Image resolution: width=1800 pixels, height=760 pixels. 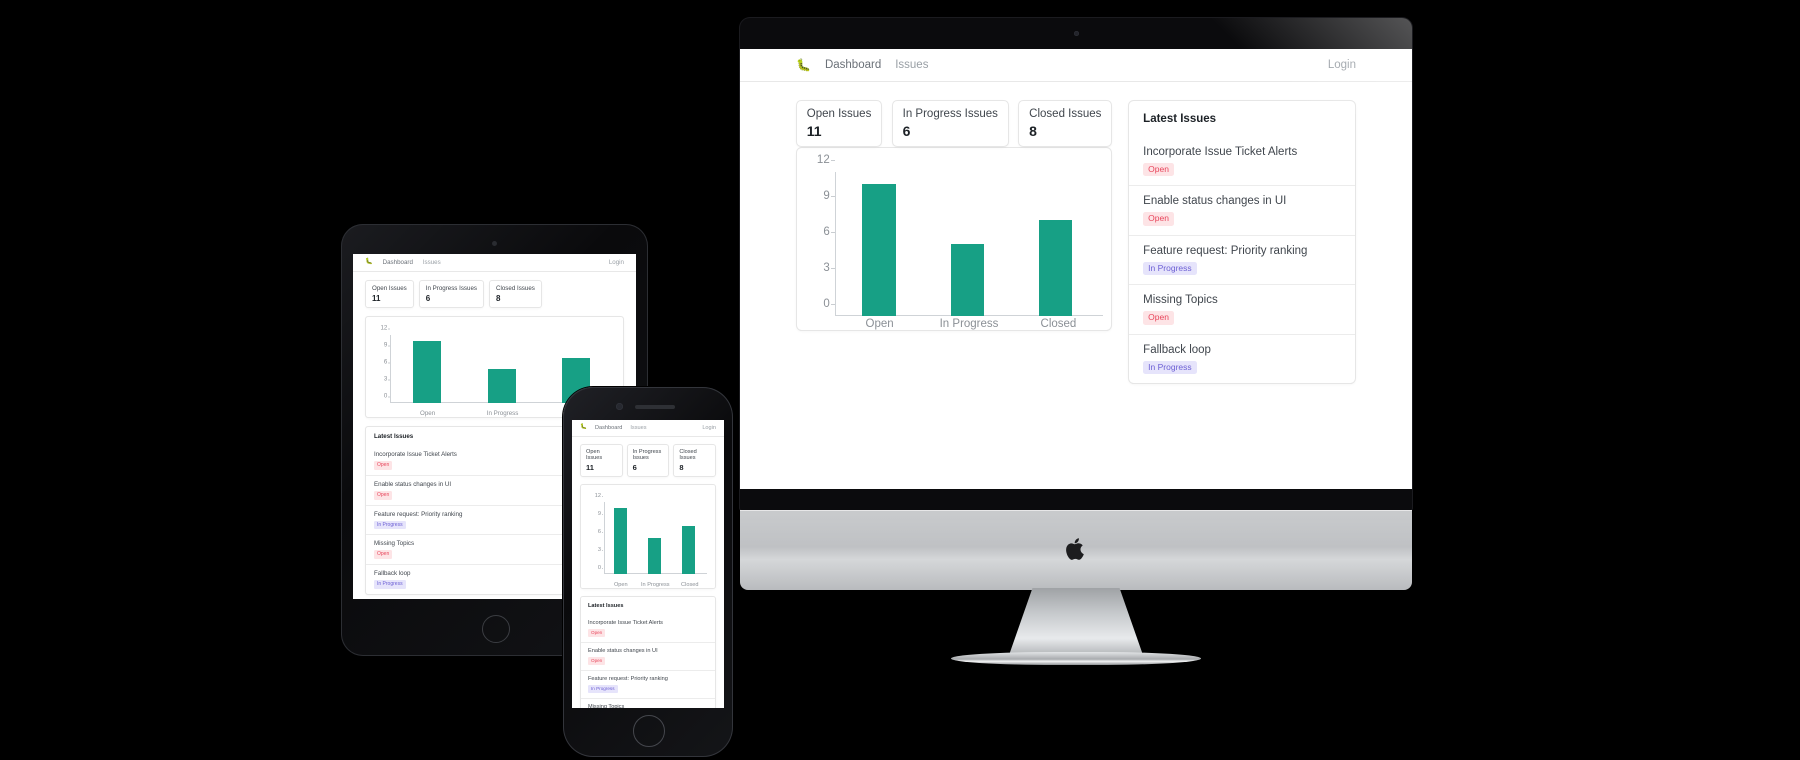 I want to click on phone-device-iphone: 🐛 Dashboard Issues Login Open Issues 11, so click(x=648, y=572).